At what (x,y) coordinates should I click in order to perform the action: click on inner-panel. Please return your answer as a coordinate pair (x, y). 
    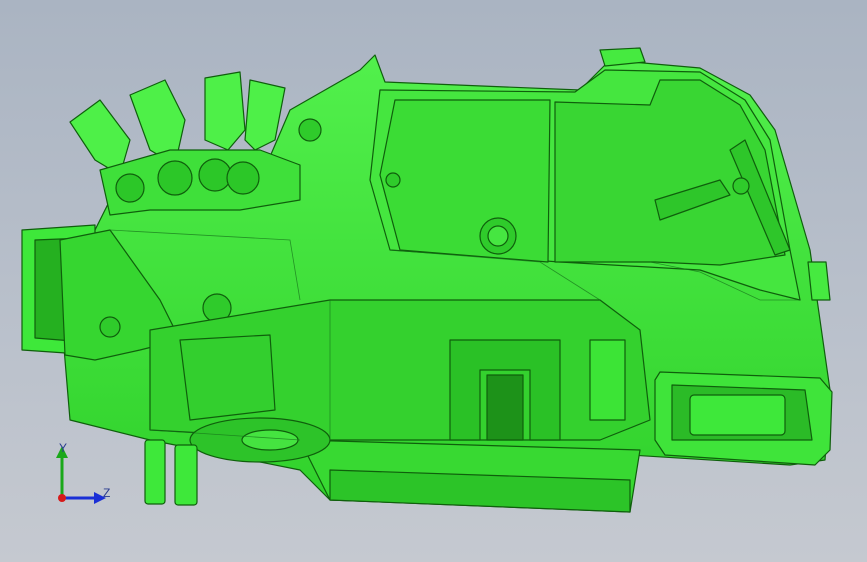
    Looking at the image, I should click on (465, 181).